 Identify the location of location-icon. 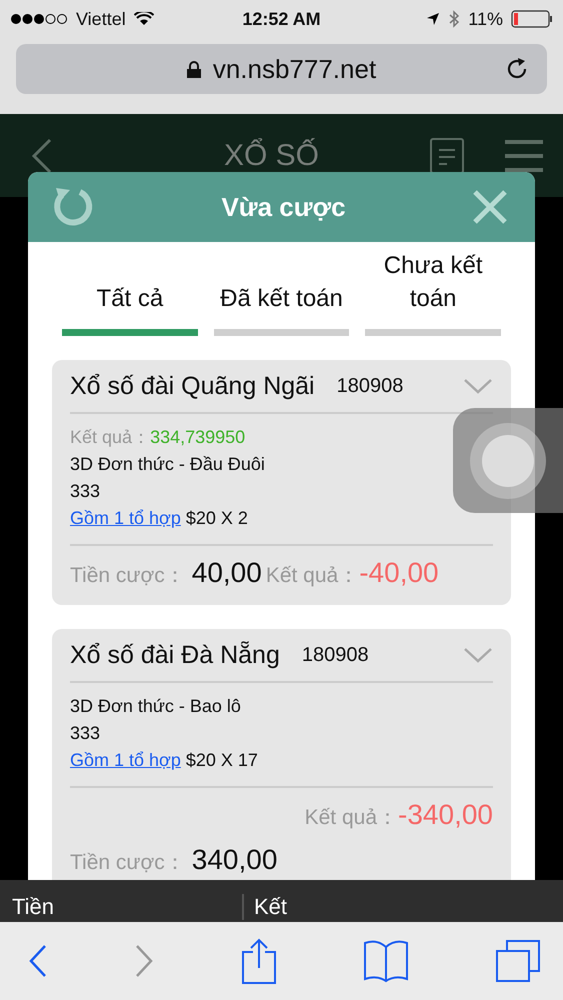
(433, 19).